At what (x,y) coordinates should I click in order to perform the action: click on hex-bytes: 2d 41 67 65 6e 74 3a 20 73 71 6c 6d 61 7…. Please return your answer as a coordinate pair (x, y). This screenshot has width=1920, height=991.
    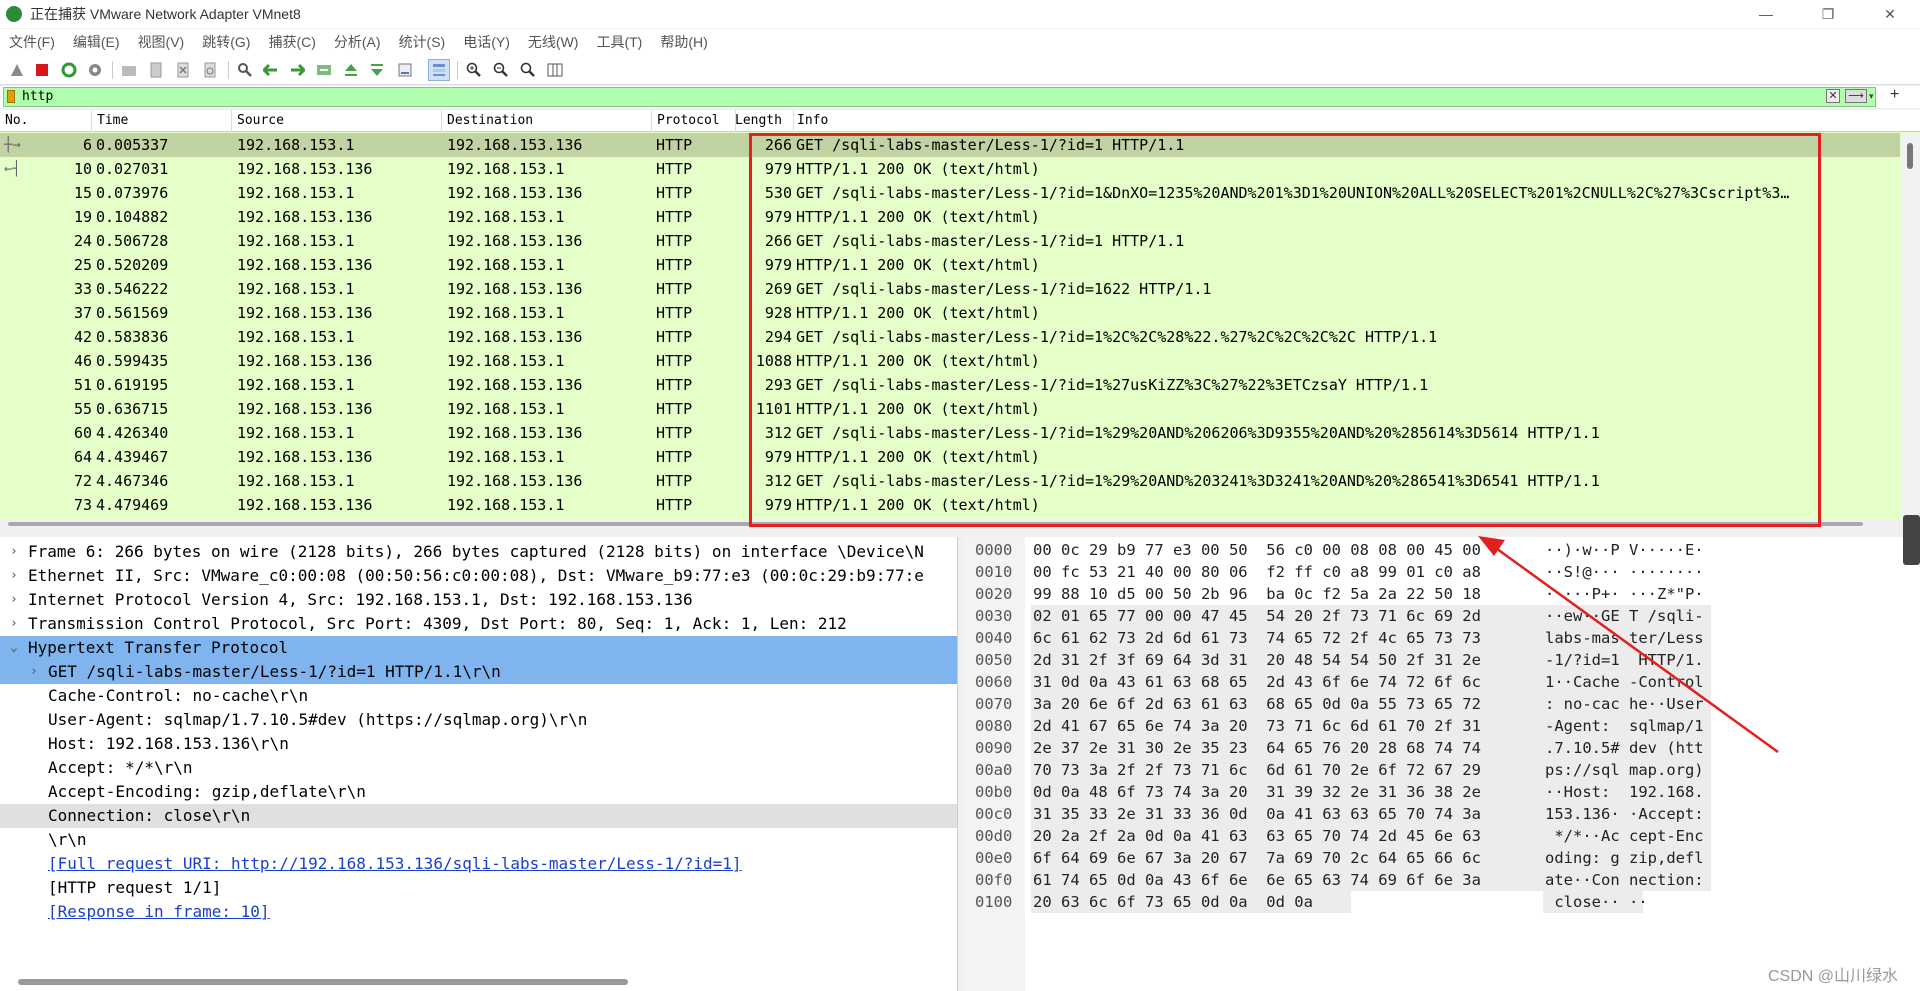
    Looking at the image, I should click on (1257, 726).